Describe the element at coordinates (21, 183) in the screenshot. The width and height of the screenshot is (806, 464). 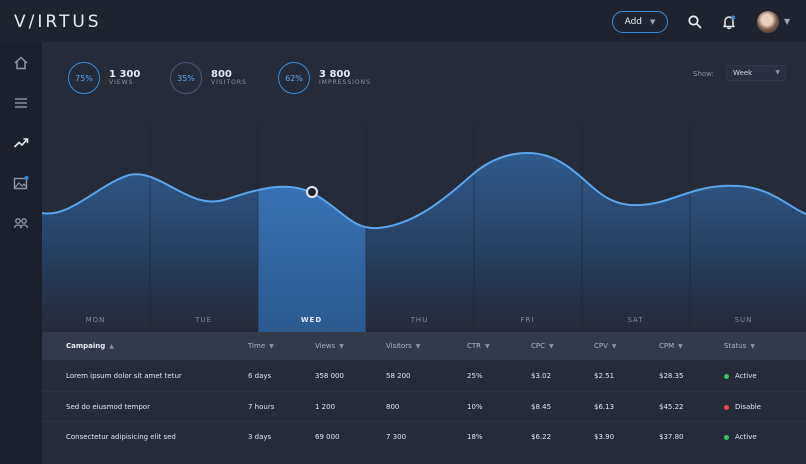
I see `image-icon` at that location.